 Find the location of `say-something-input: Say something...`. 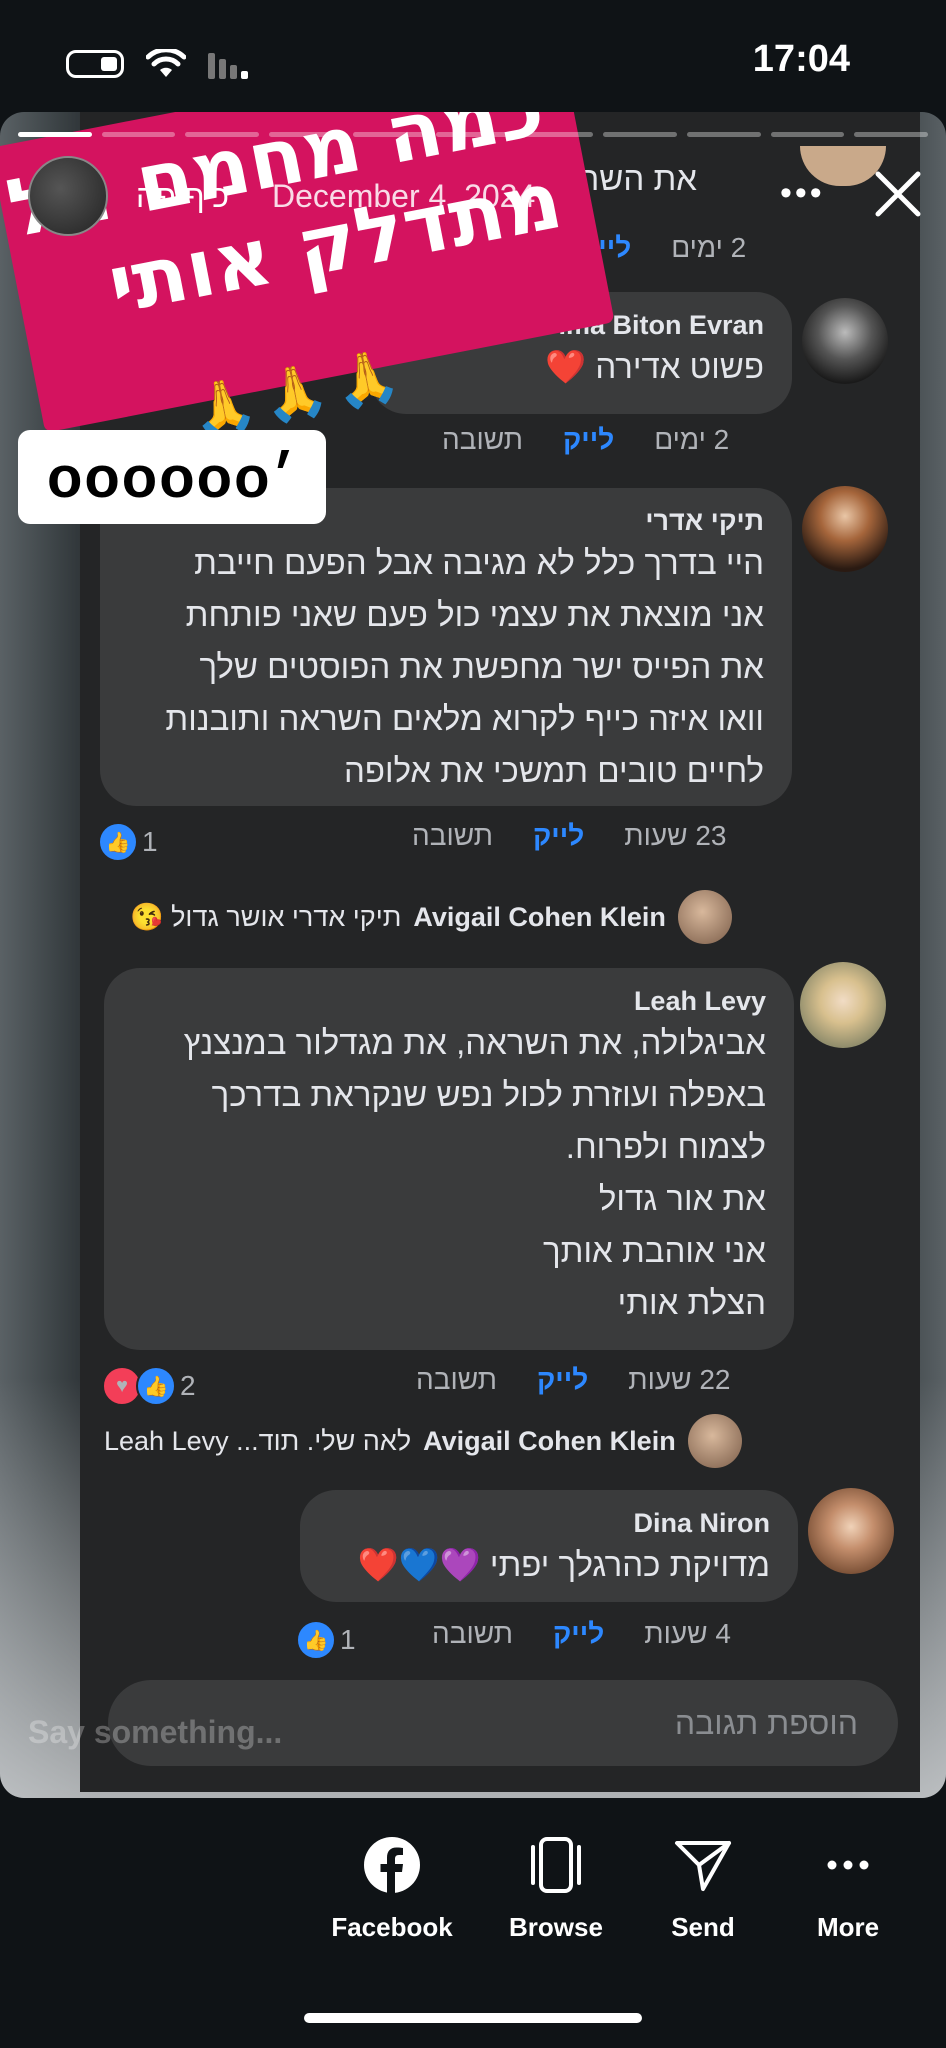

say-something-input: Say something... is located at coordinates (155, 1732).